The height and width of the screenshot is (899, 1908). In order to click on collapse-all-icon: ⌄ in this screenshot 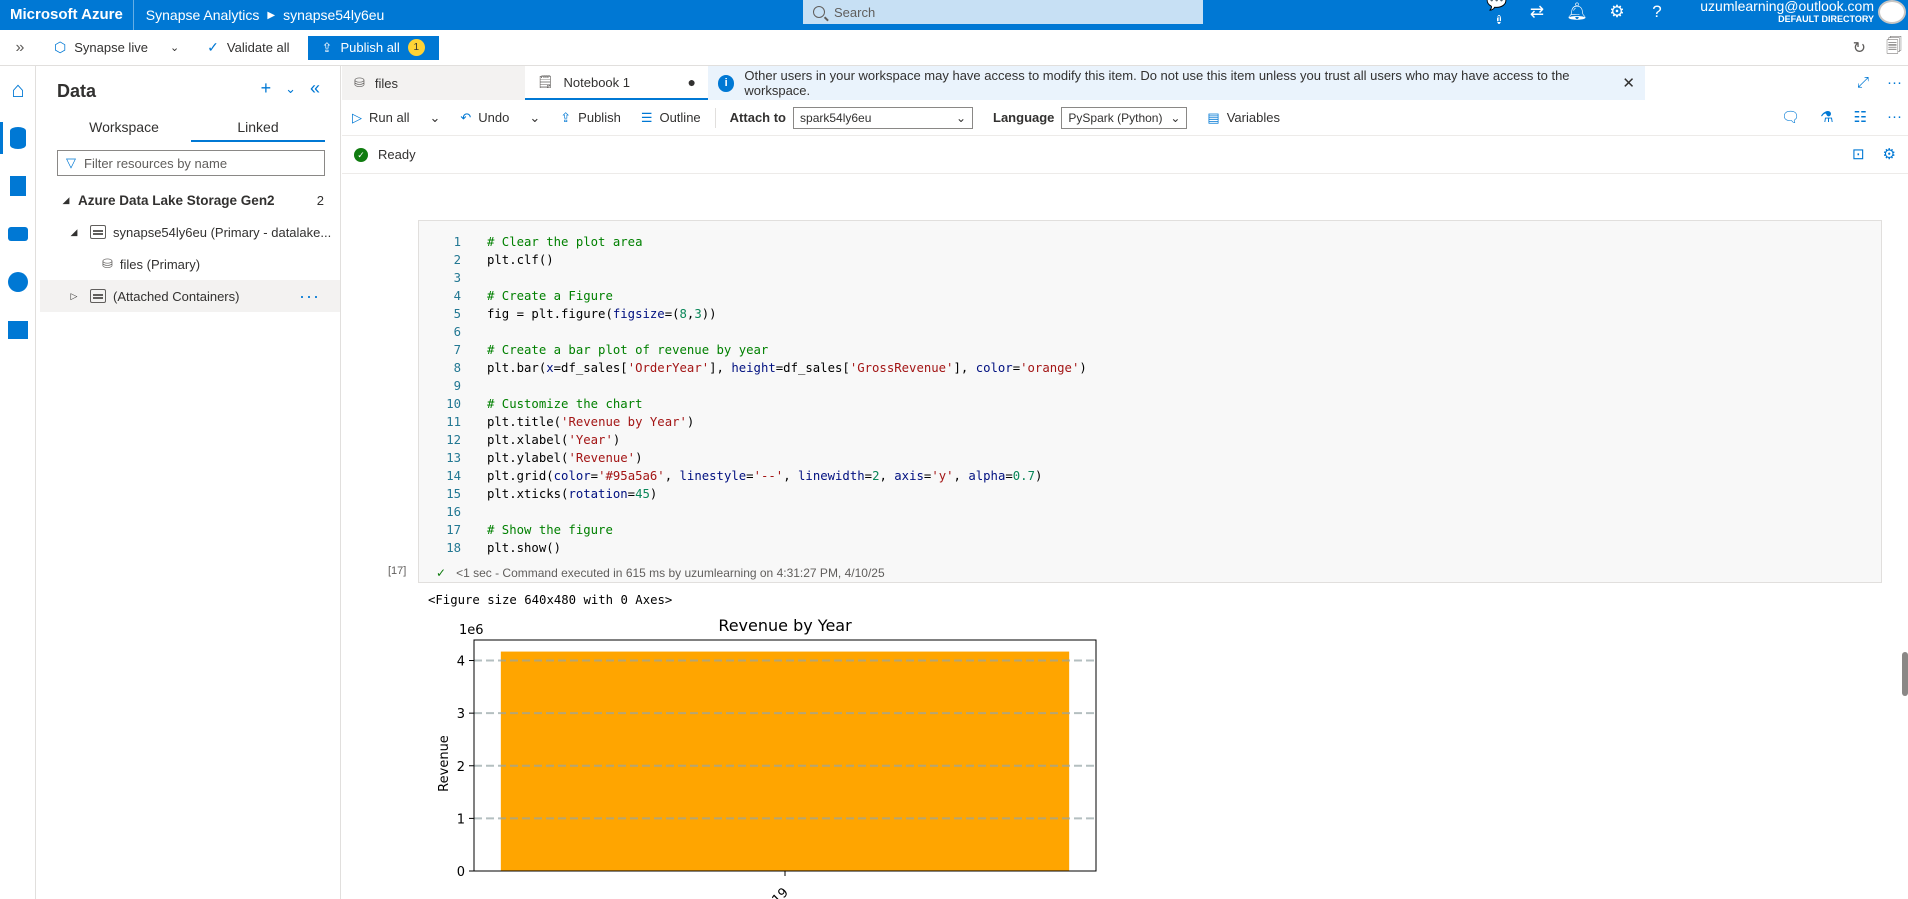, I will do `click(290, 89)`.